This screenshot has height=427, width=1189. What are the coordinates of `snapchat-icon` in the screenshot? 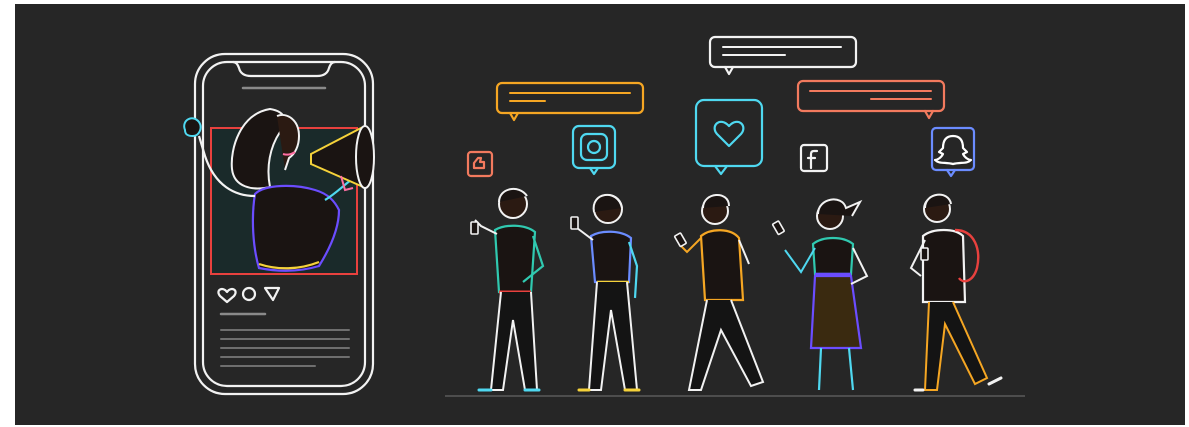 It's located at (953, 152).